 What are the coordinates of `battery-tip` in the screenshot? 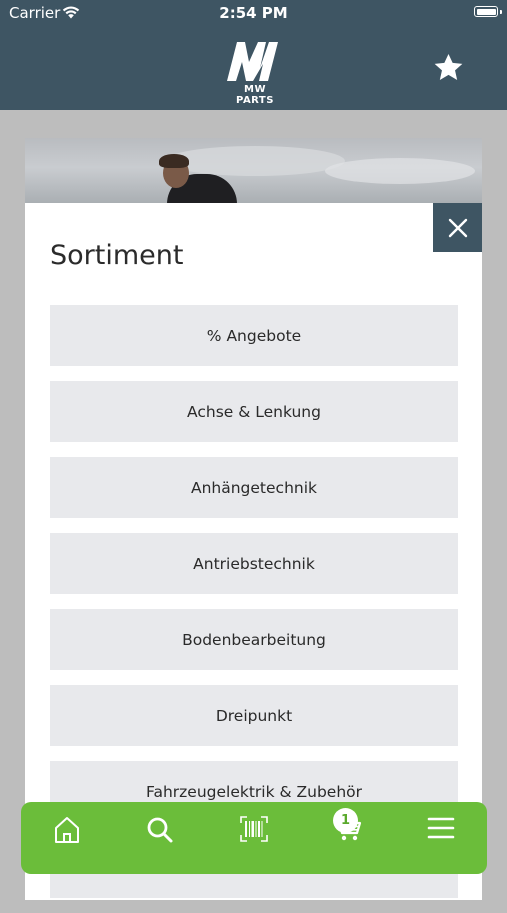 It's located at (501, 12).